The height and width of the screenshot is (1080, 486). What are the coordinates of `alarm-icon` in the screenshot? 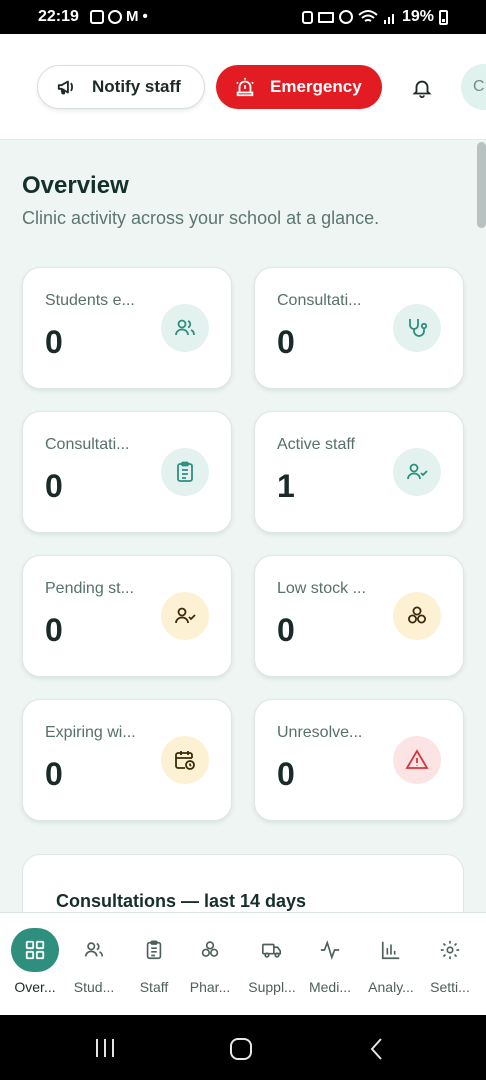 It's located at (346, 17).